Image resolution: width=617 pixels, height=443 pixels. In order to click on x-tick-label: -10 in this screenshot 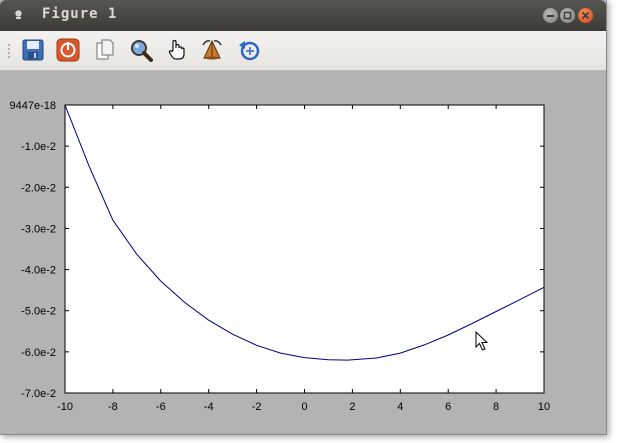, I will do `click(65, 407)`.